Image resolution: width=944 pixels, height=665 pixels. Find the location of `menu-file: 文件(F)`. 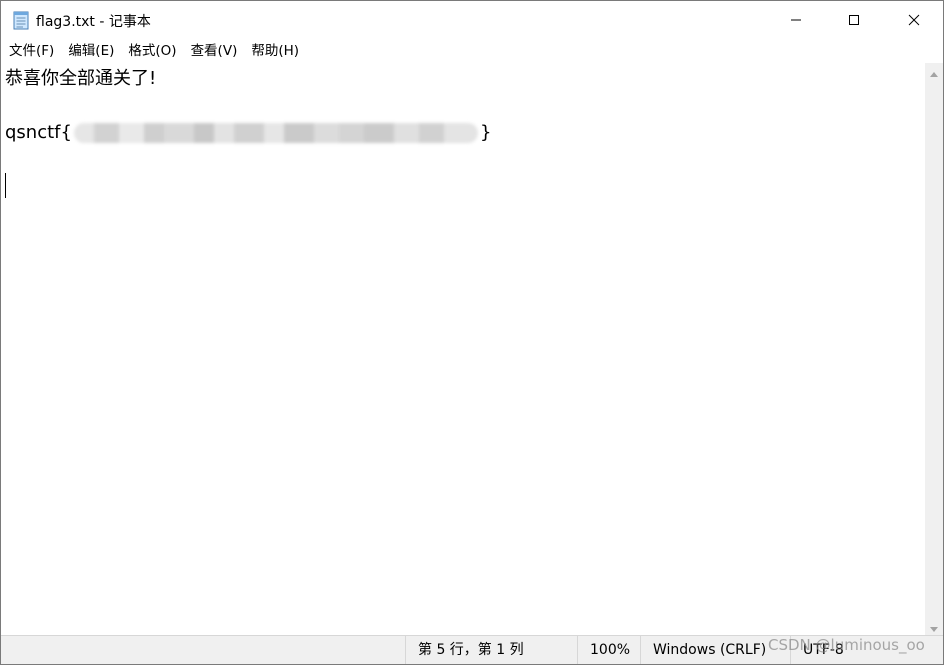

menu-file: 文件(F) is located at coordinates (31, 51).